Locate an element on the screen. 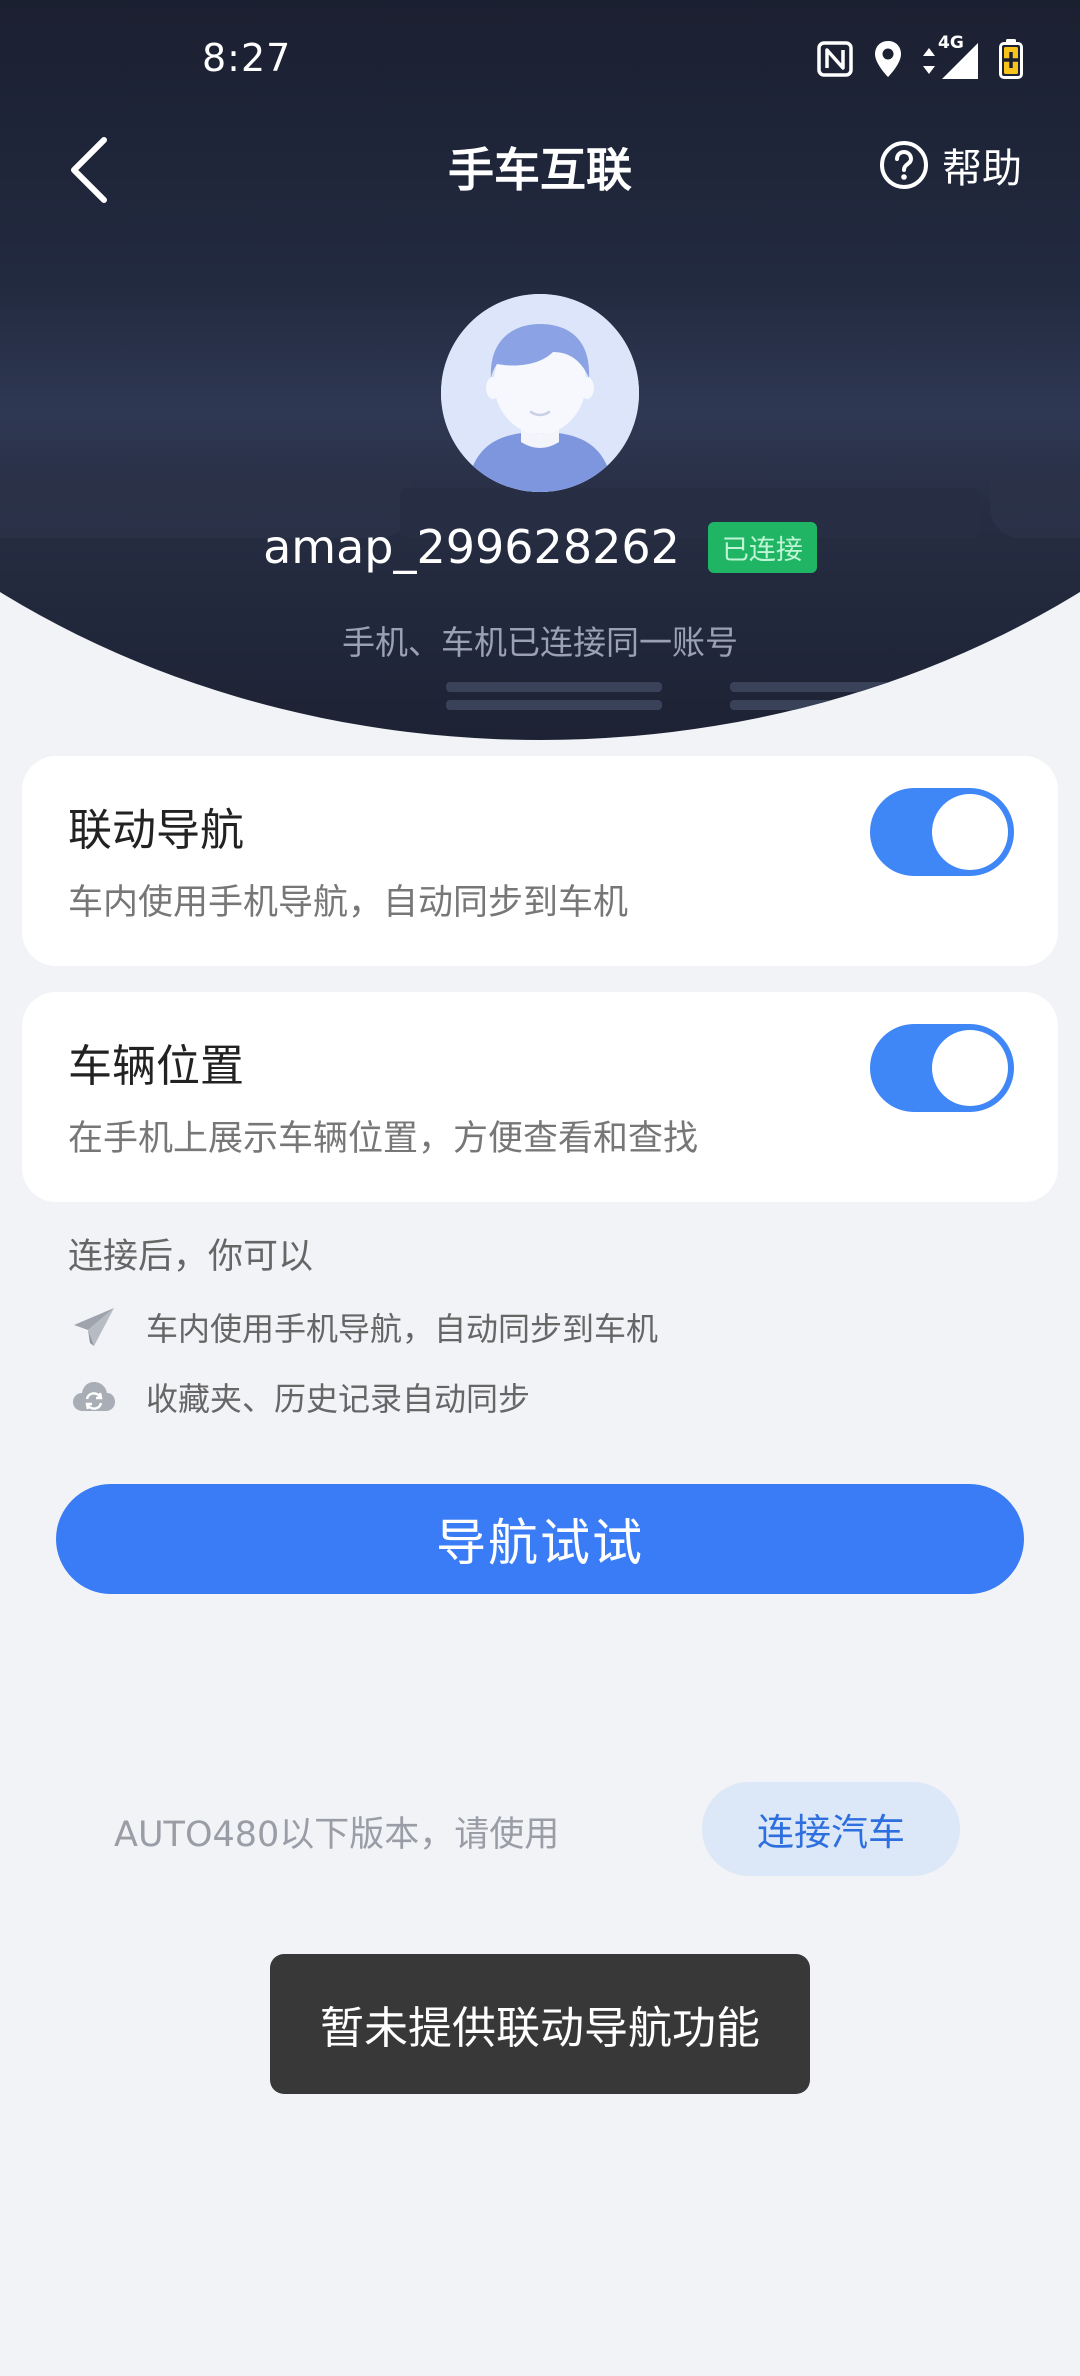  status-icons: 4G is located at coordinates (920, 58).